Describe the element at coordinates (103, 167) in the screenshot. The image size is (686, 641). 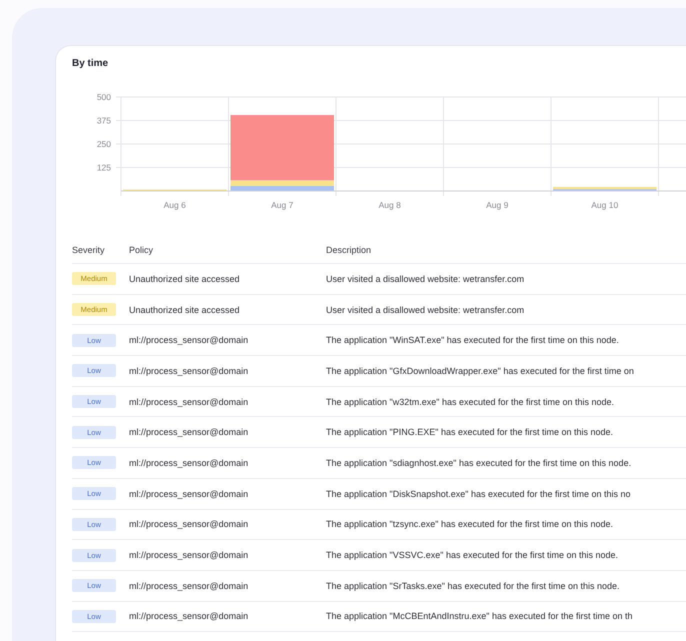
I see `axis-tick-label: 125` at that location.